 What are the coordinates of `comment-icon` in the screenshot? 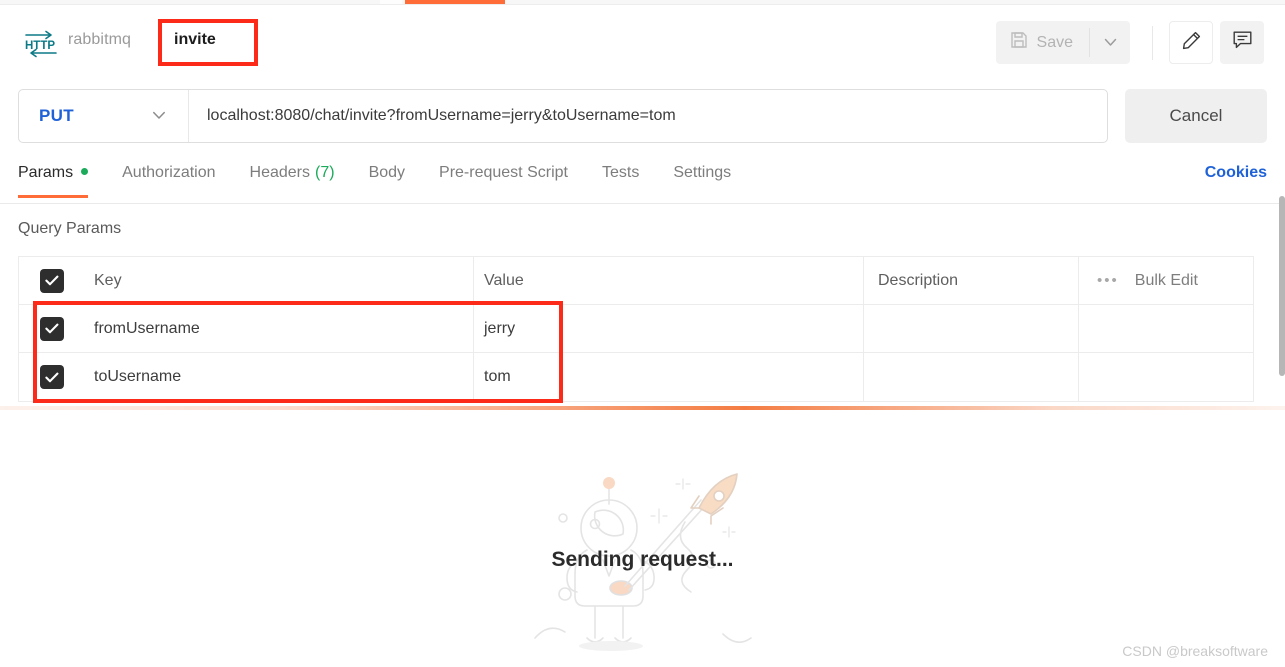 It's located at (1242, 42).